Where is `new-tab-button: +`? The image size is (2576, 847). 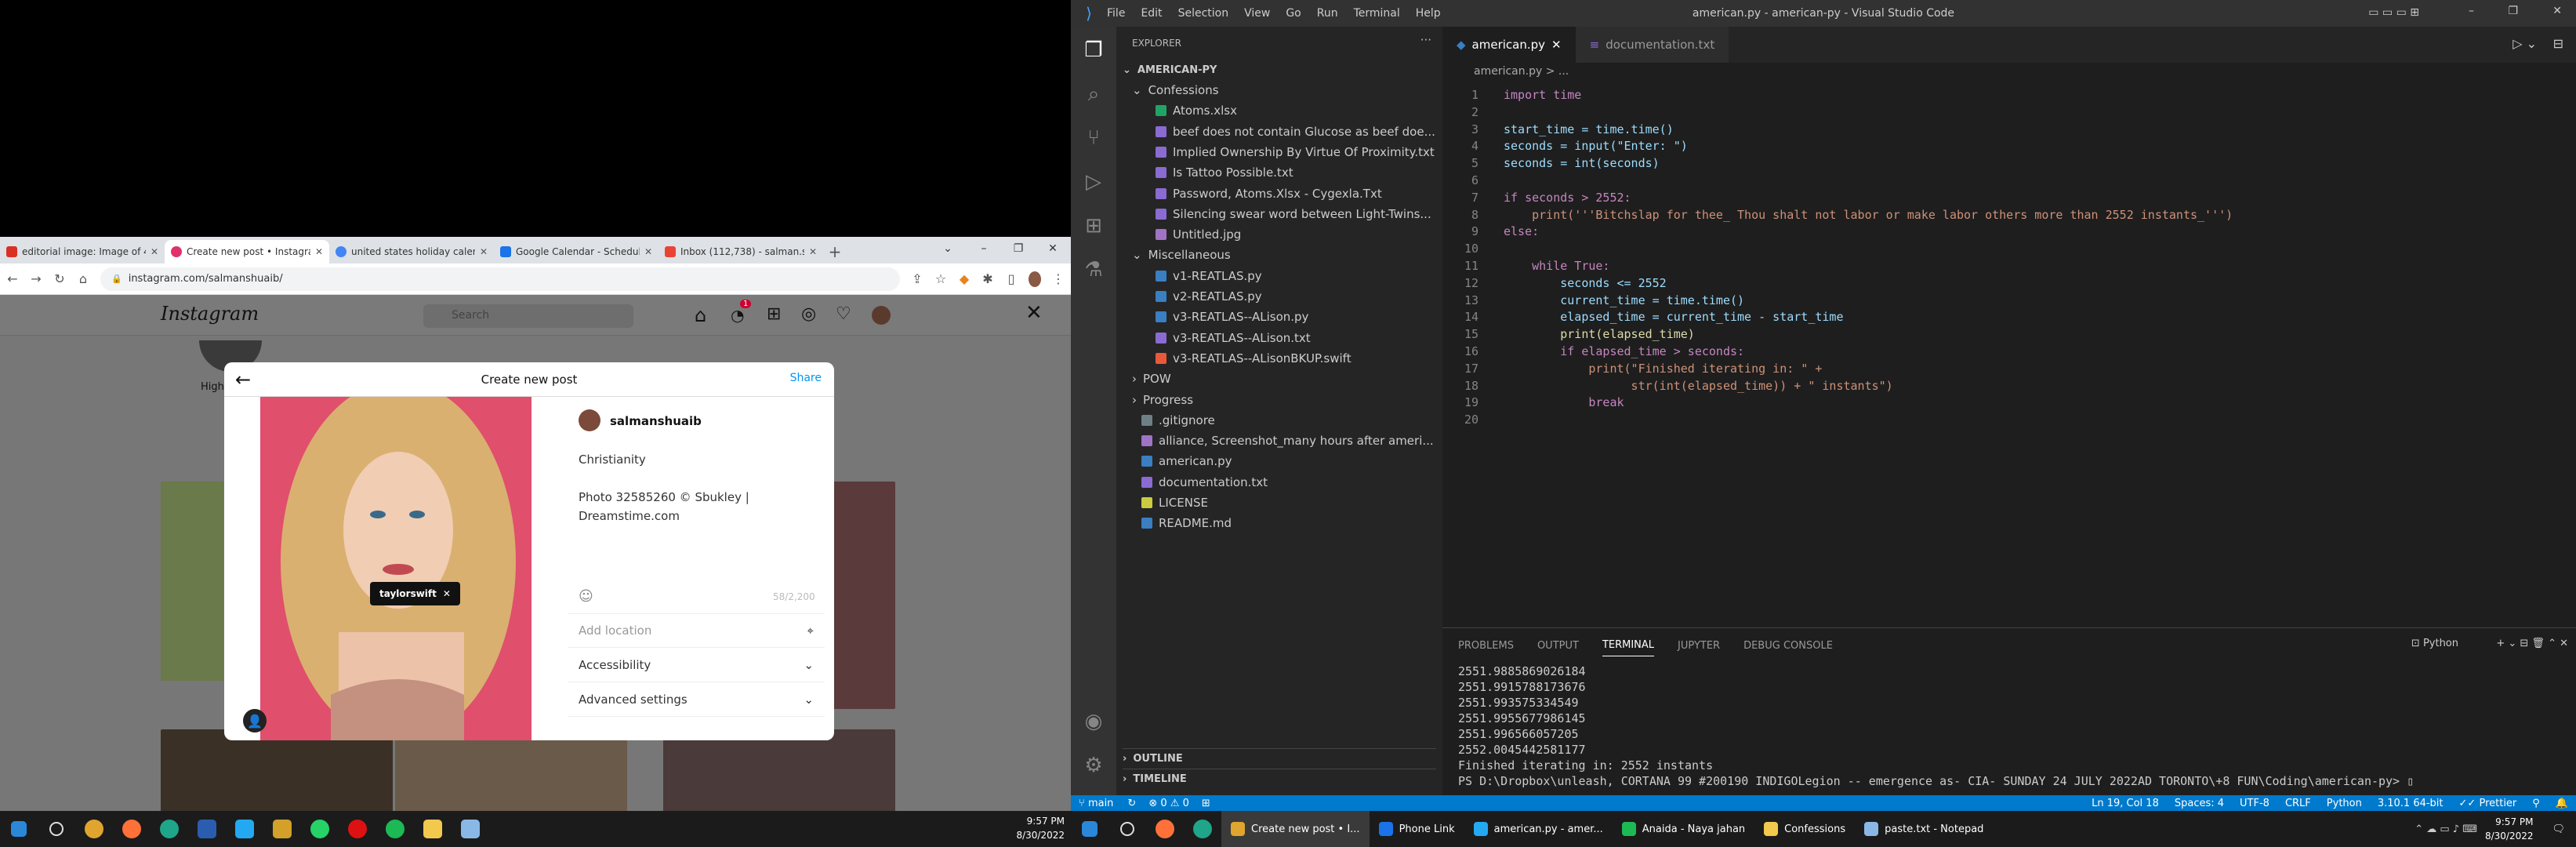 new-tab-button: + is located at coordinates (835, 252).